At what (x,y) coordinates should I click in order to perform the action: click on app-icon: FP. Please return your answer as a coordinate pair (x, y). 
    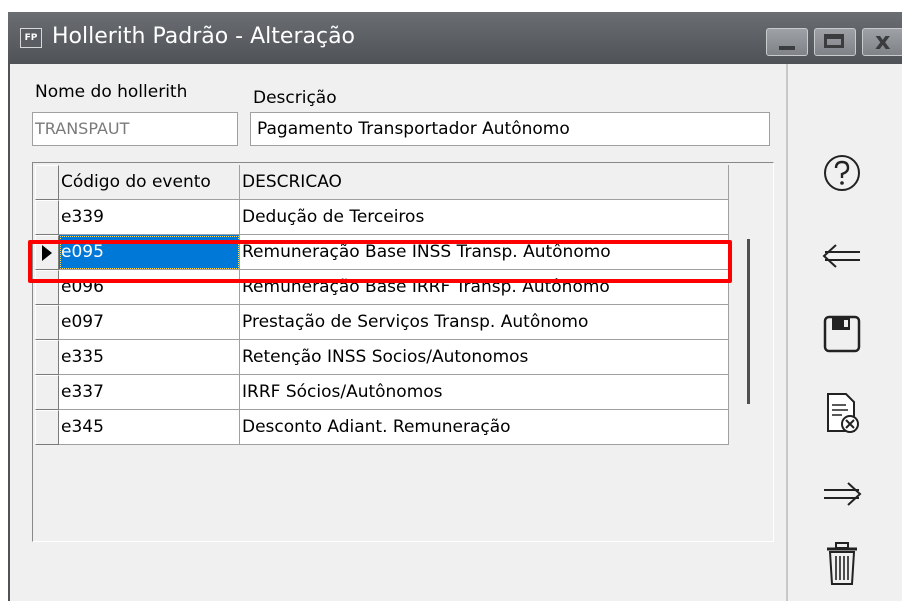
    Looking at the image, I should click on (31, 38).